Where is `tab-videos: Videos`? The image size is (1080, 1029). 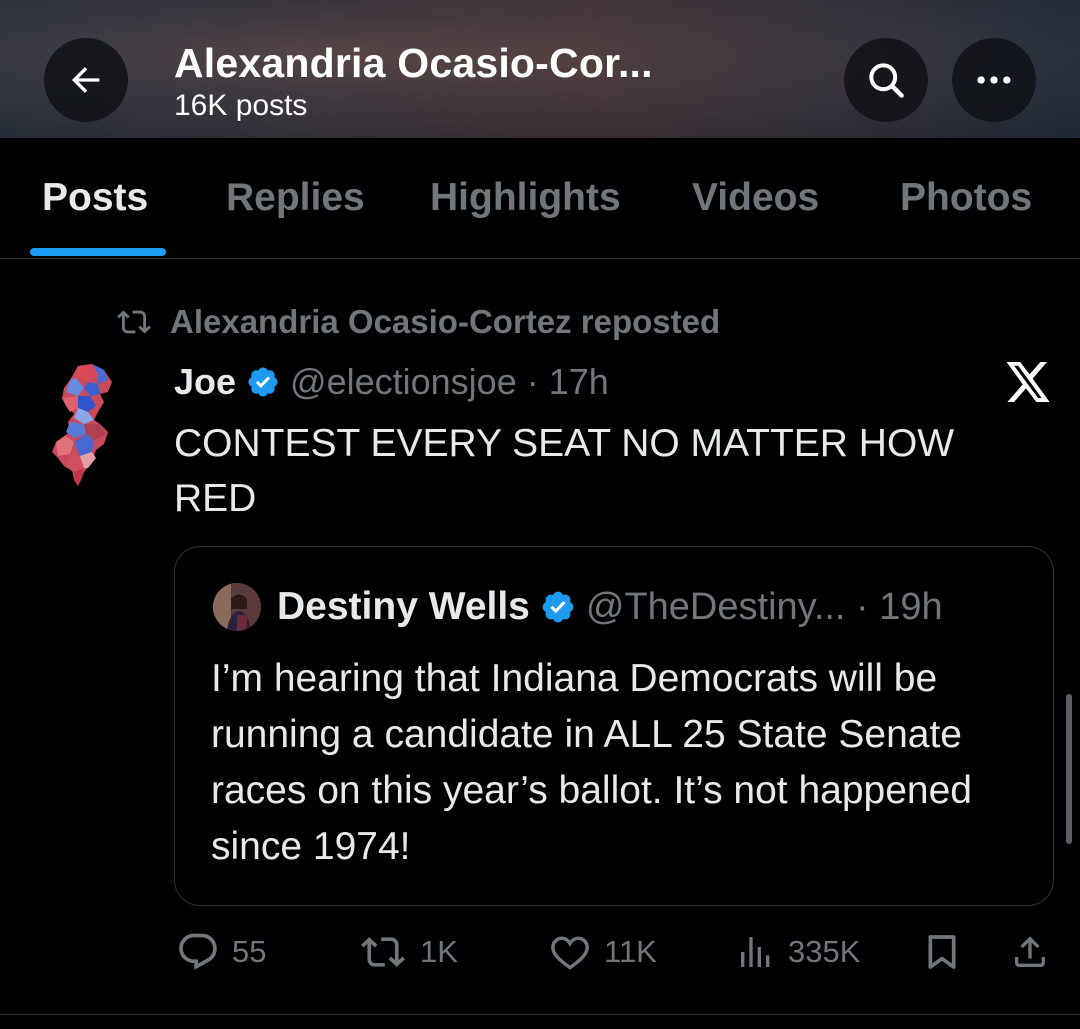 tab-videos: Videos is located at coordinates (755, 198).